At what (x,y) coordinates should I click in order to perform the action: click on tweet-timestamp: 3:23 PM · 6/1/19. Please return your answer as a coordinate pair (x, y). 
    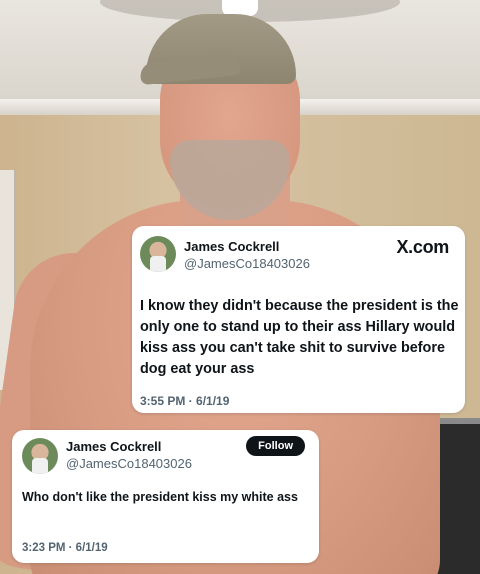
    Looking at the image, I should click on (65, 548).